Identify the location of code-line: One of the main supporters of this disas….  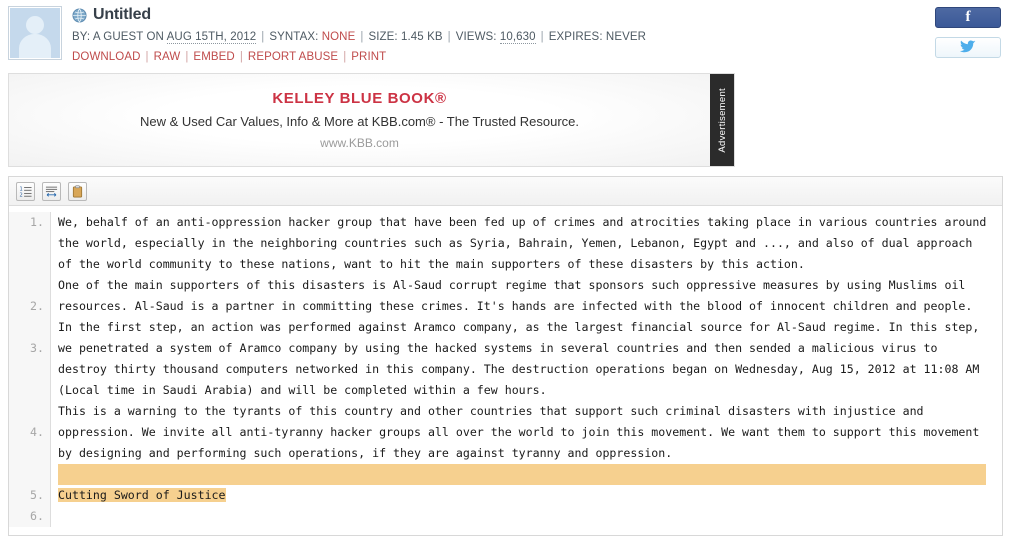
(515, 295).